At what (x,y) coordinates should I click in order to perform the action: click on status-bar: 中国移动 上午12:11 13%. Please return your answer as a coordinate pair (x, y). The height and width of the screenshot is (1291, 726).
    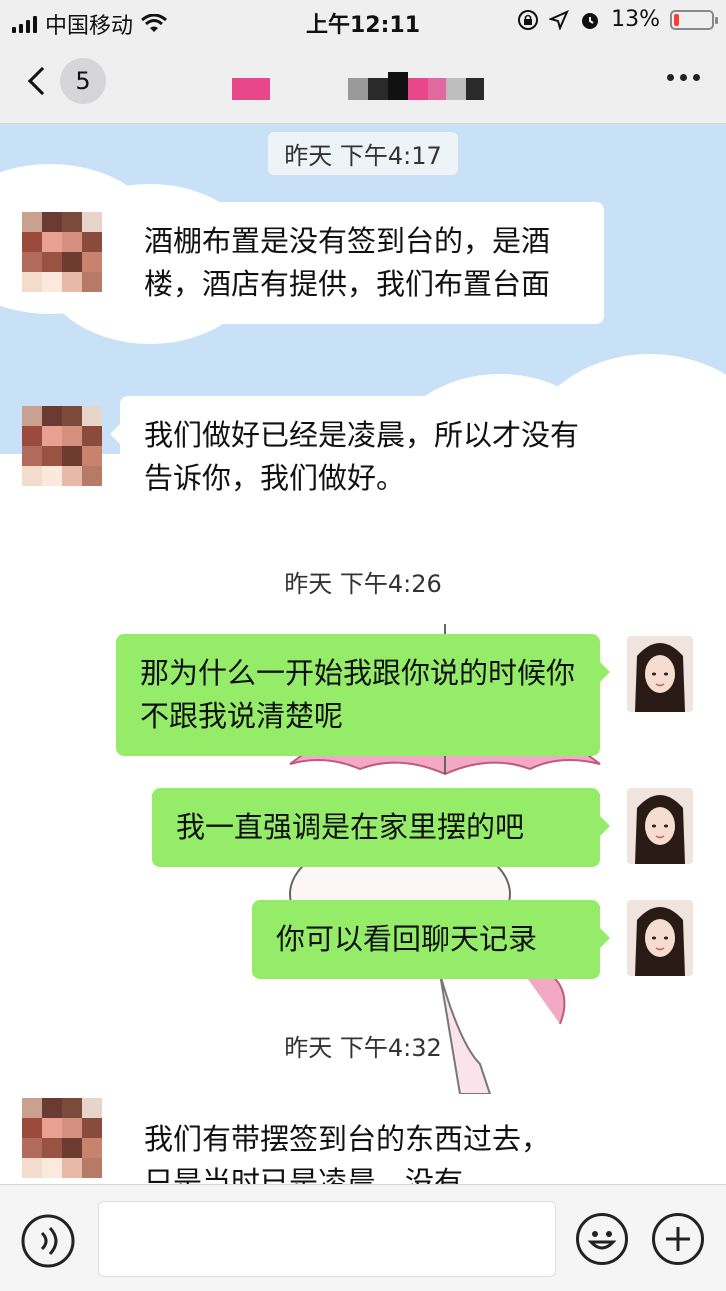
    Looking at the image, I should click on (363, 20).